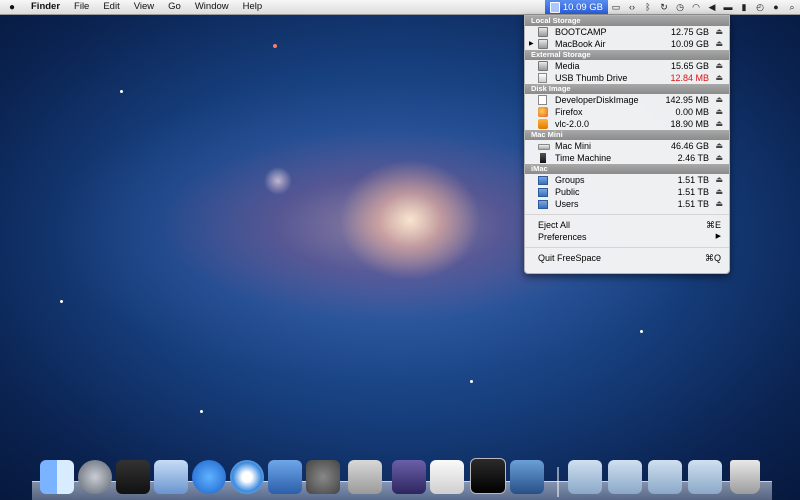 This screenshot has width=800, height=500. I want to click on safari-icon, so click(247, 477).